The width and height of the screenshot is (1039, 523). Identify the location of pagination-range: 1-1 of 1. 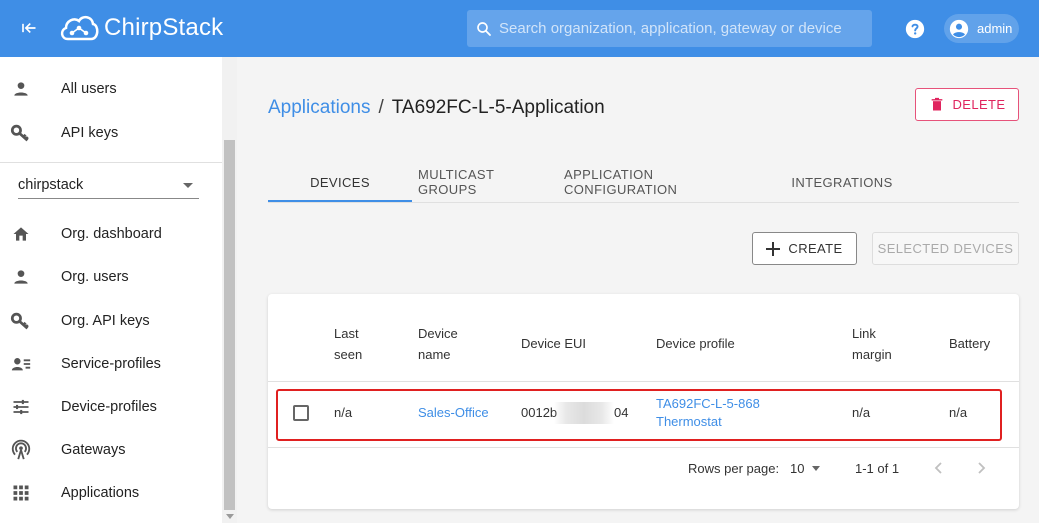
(877, 468).